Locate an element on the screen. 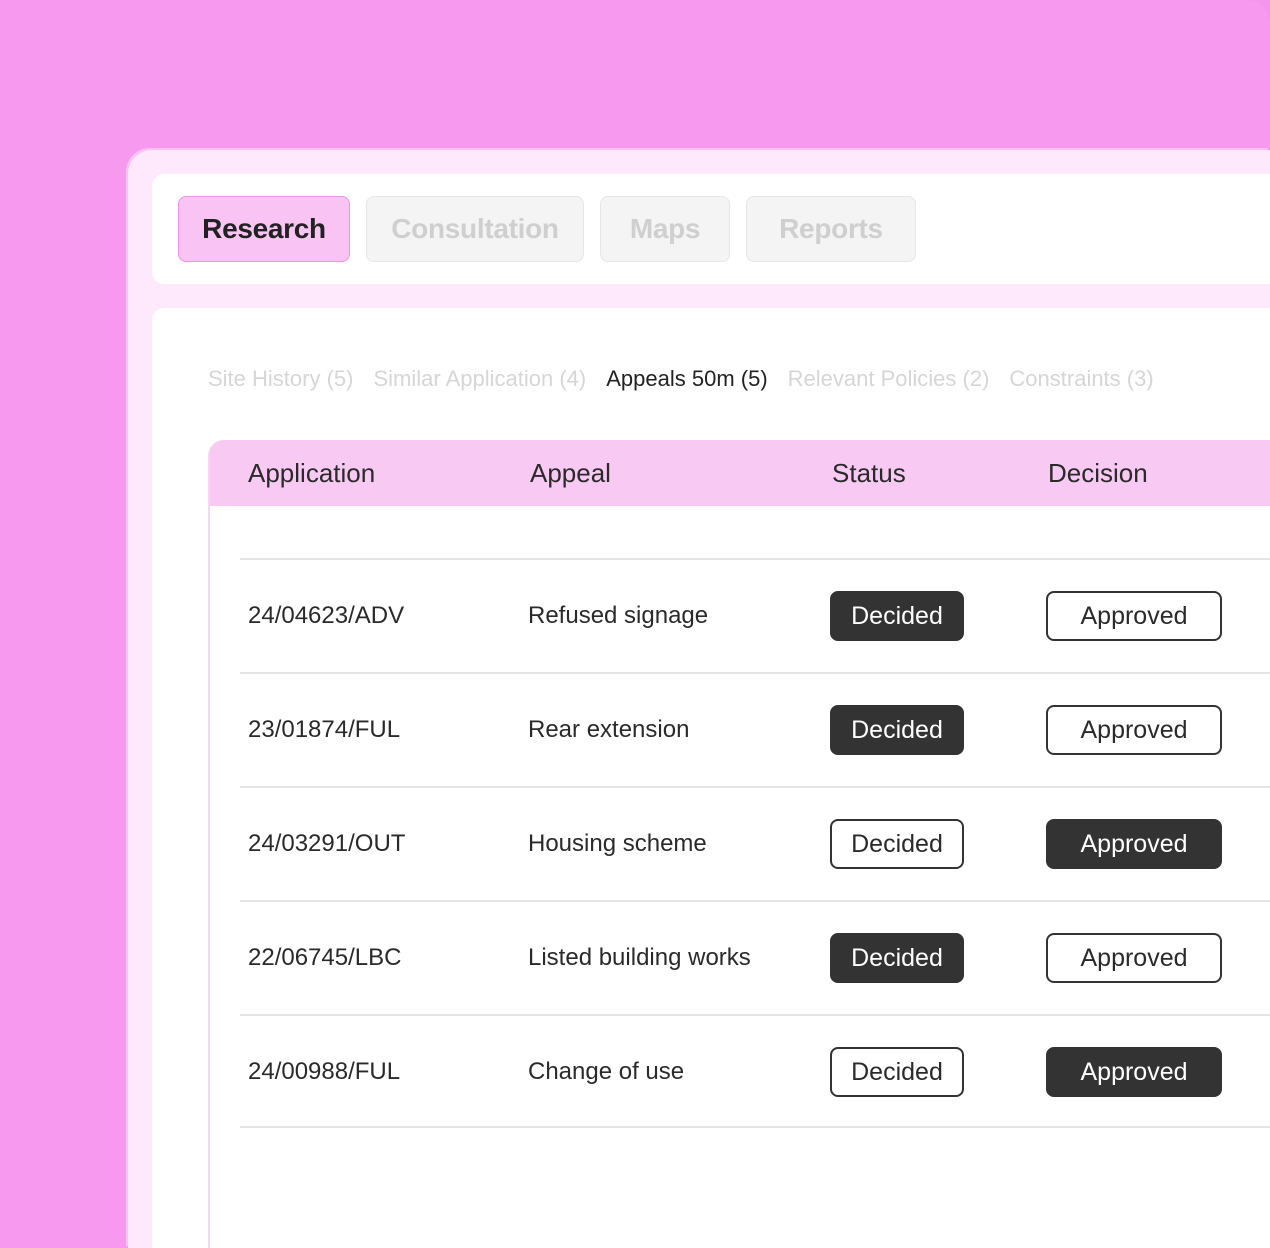 This screenshot has height=1248, width=1270. tab-reports: Reports is located at coordinates (831, 229).